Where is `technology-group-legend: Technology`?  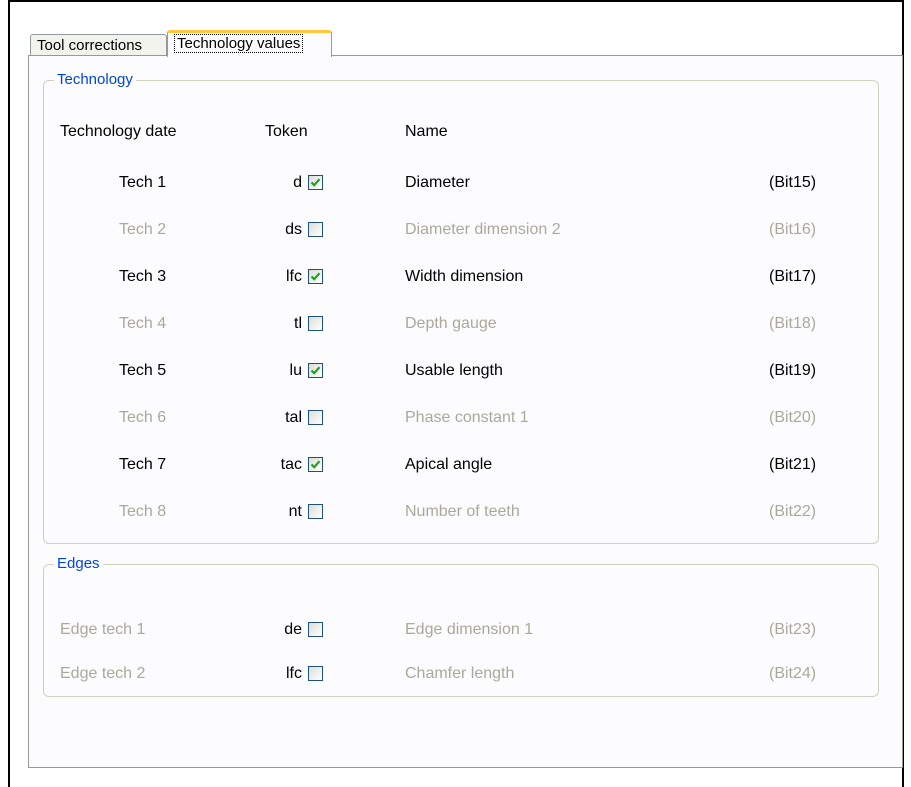 technology-group-legend: Technology is located at coordinates (95, 80).